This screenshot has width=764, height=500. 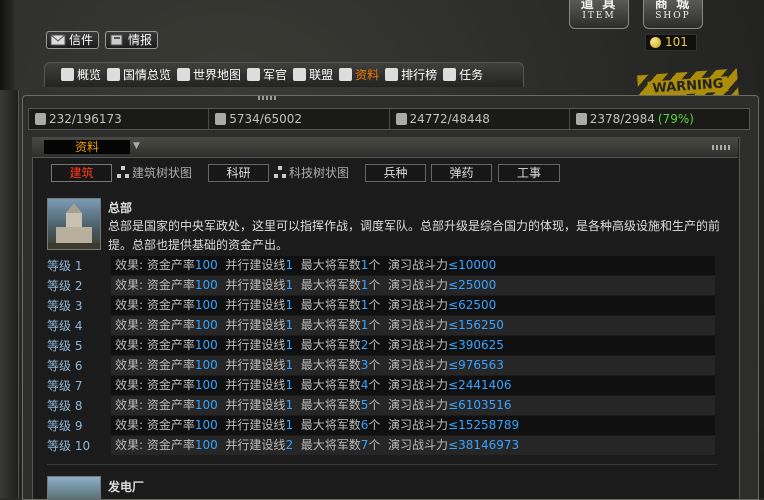 I want to click on tab-research: 科研, so click(x=238, y=173).